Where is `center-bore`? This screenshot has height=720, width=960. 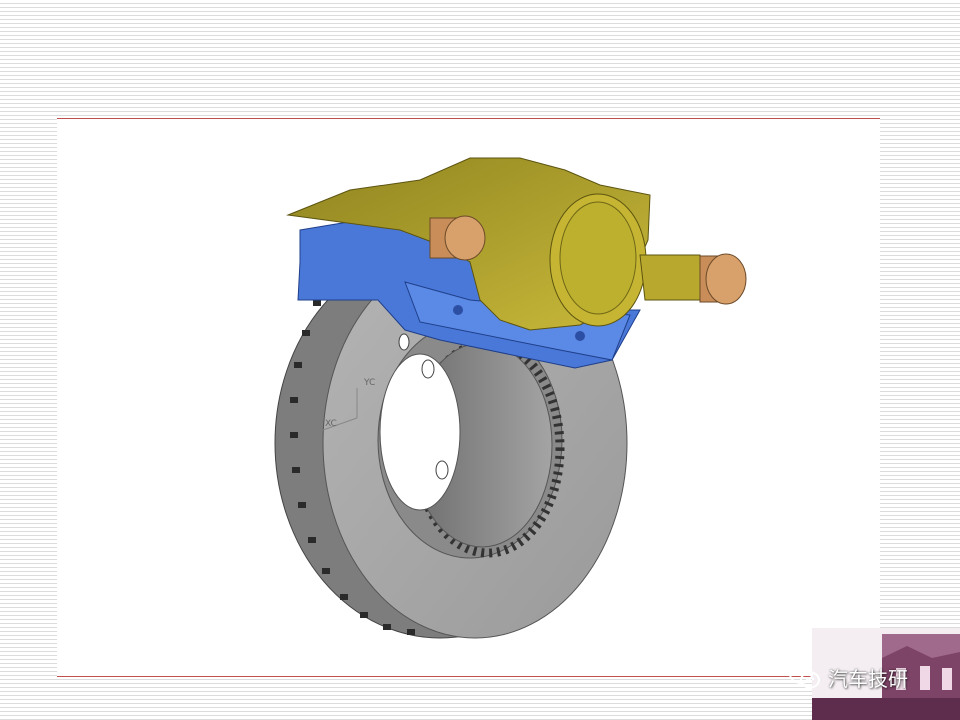
center-bore is located at coordinates (420, 432).